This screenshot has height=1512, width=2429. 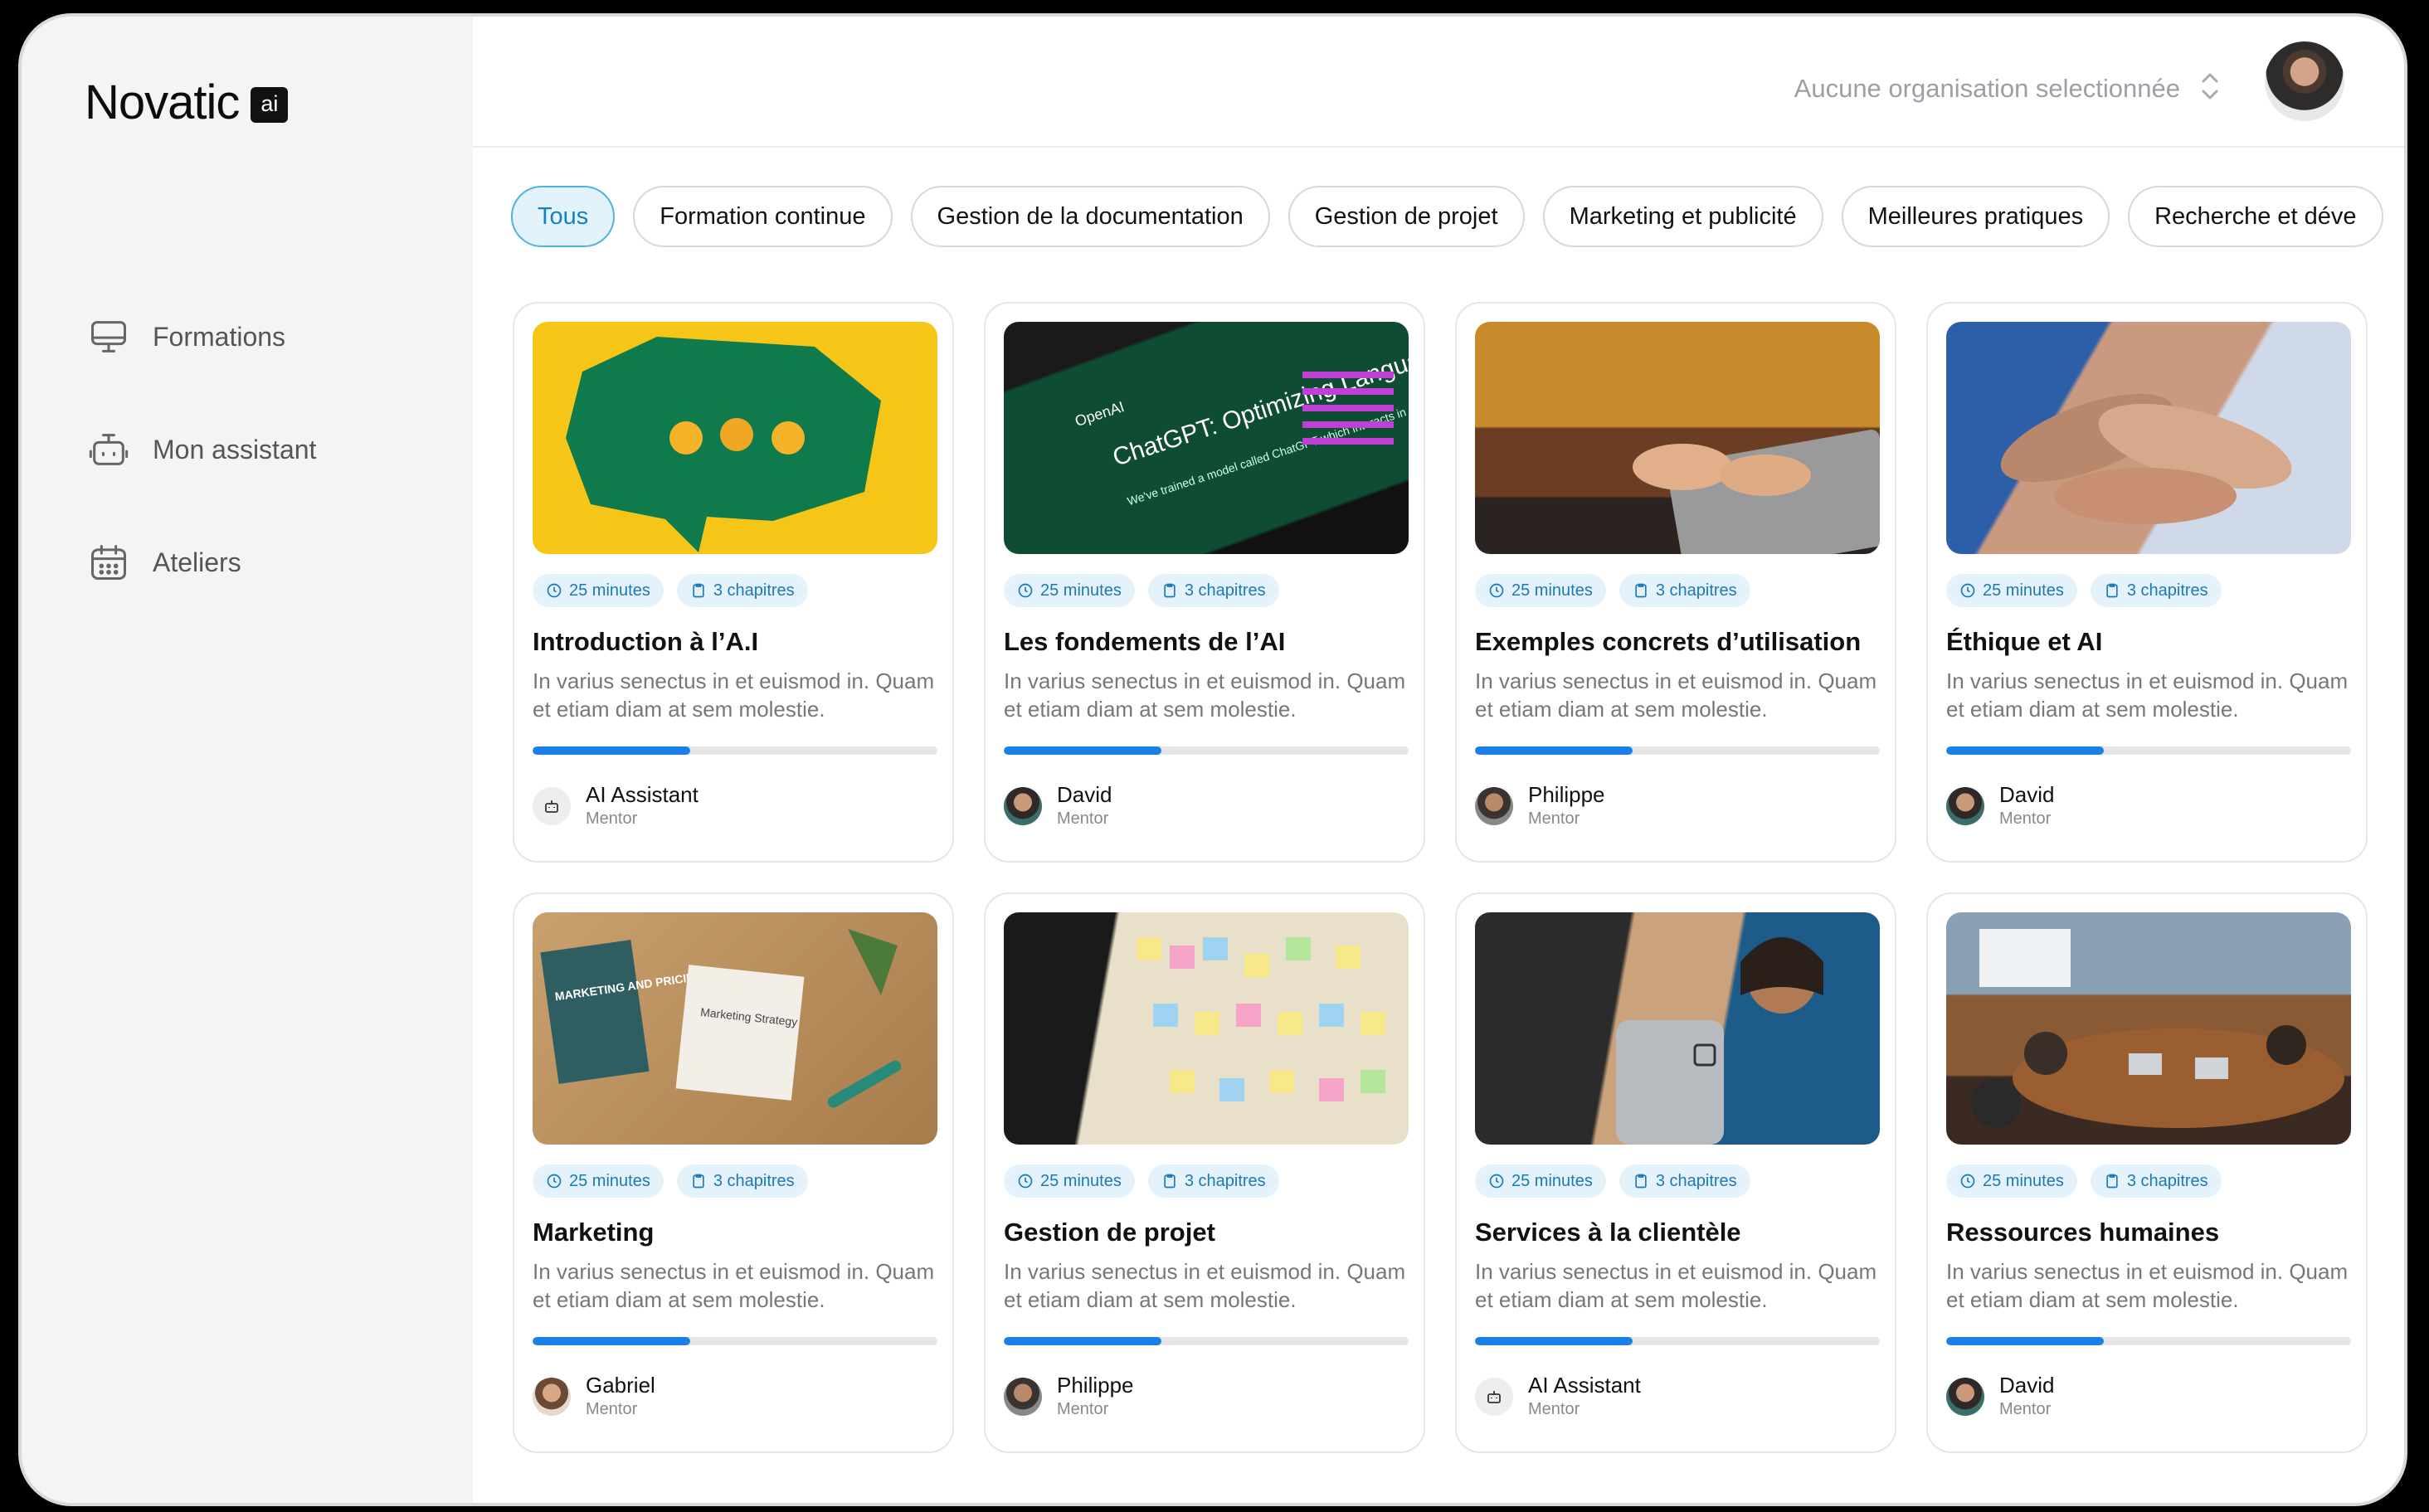 What do you see at coordinates (1682, 216) in the screenshot?
I see `chip-marketing-publicite: Marketing et publicité` at bounding box center [1682, 216].